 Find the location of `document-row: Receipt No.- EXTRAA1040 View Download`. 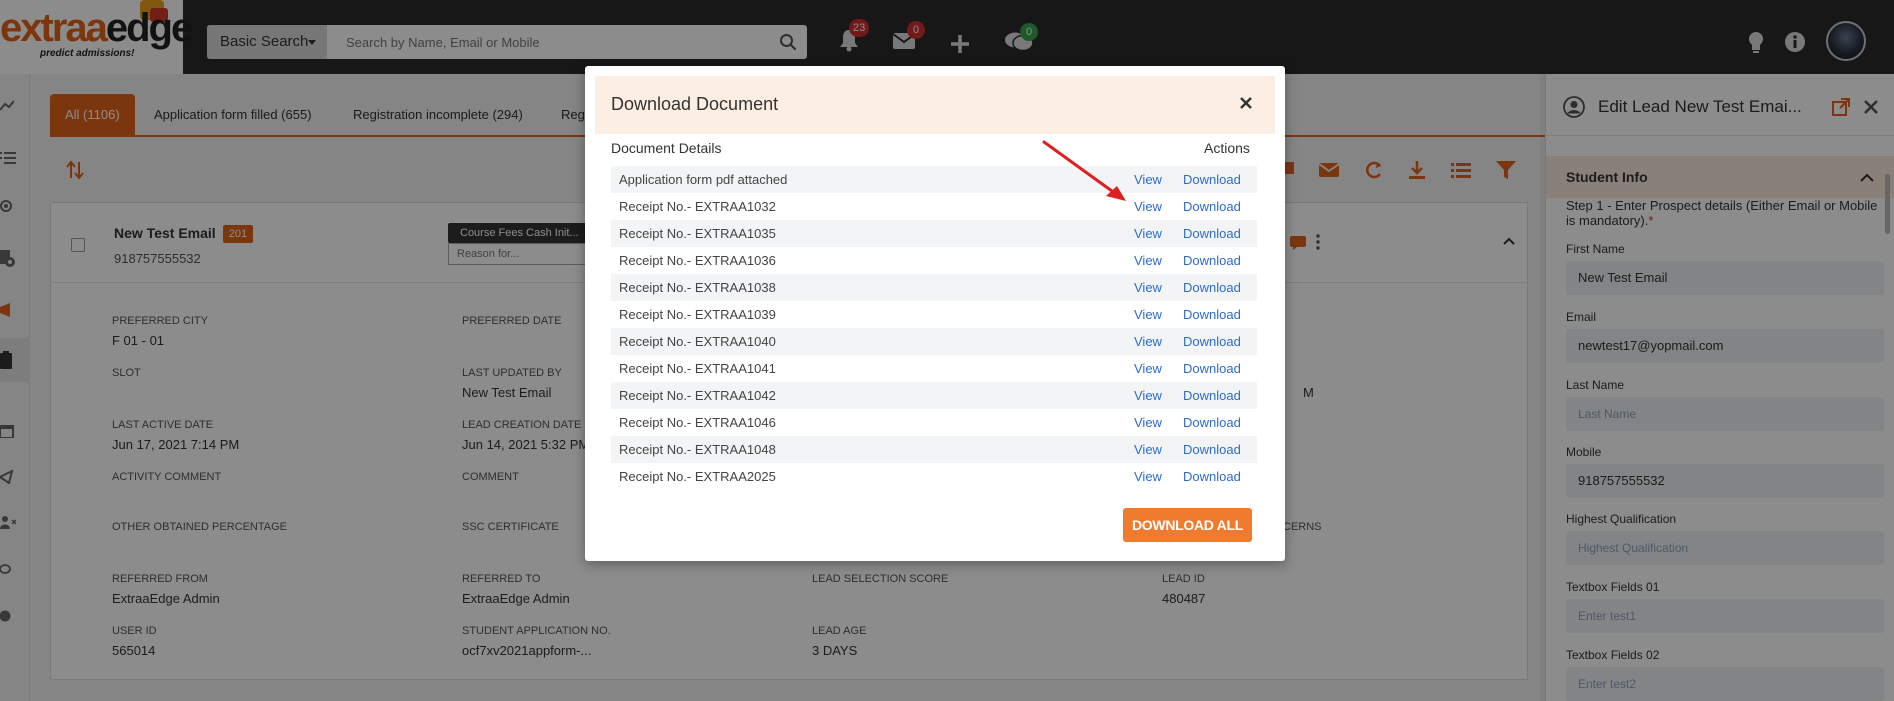

document-row: Receipt No.- EXTRAA1040 View Download is located at coordinates (934, 341).